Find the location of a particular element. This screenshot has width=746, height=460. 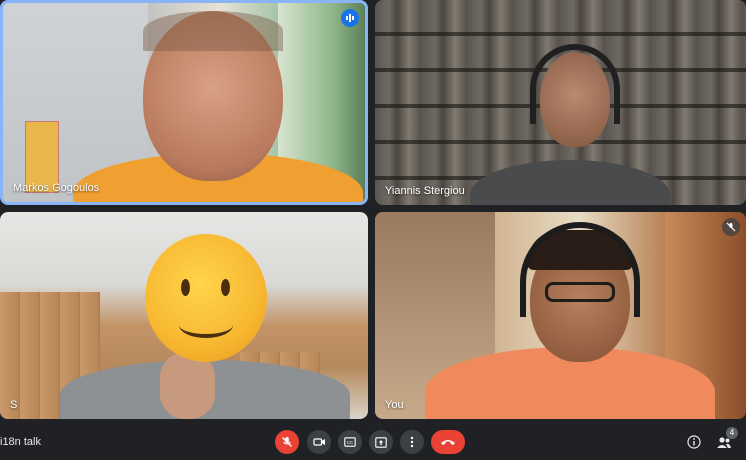

muted-indicator is located at coordinates (731, 227).